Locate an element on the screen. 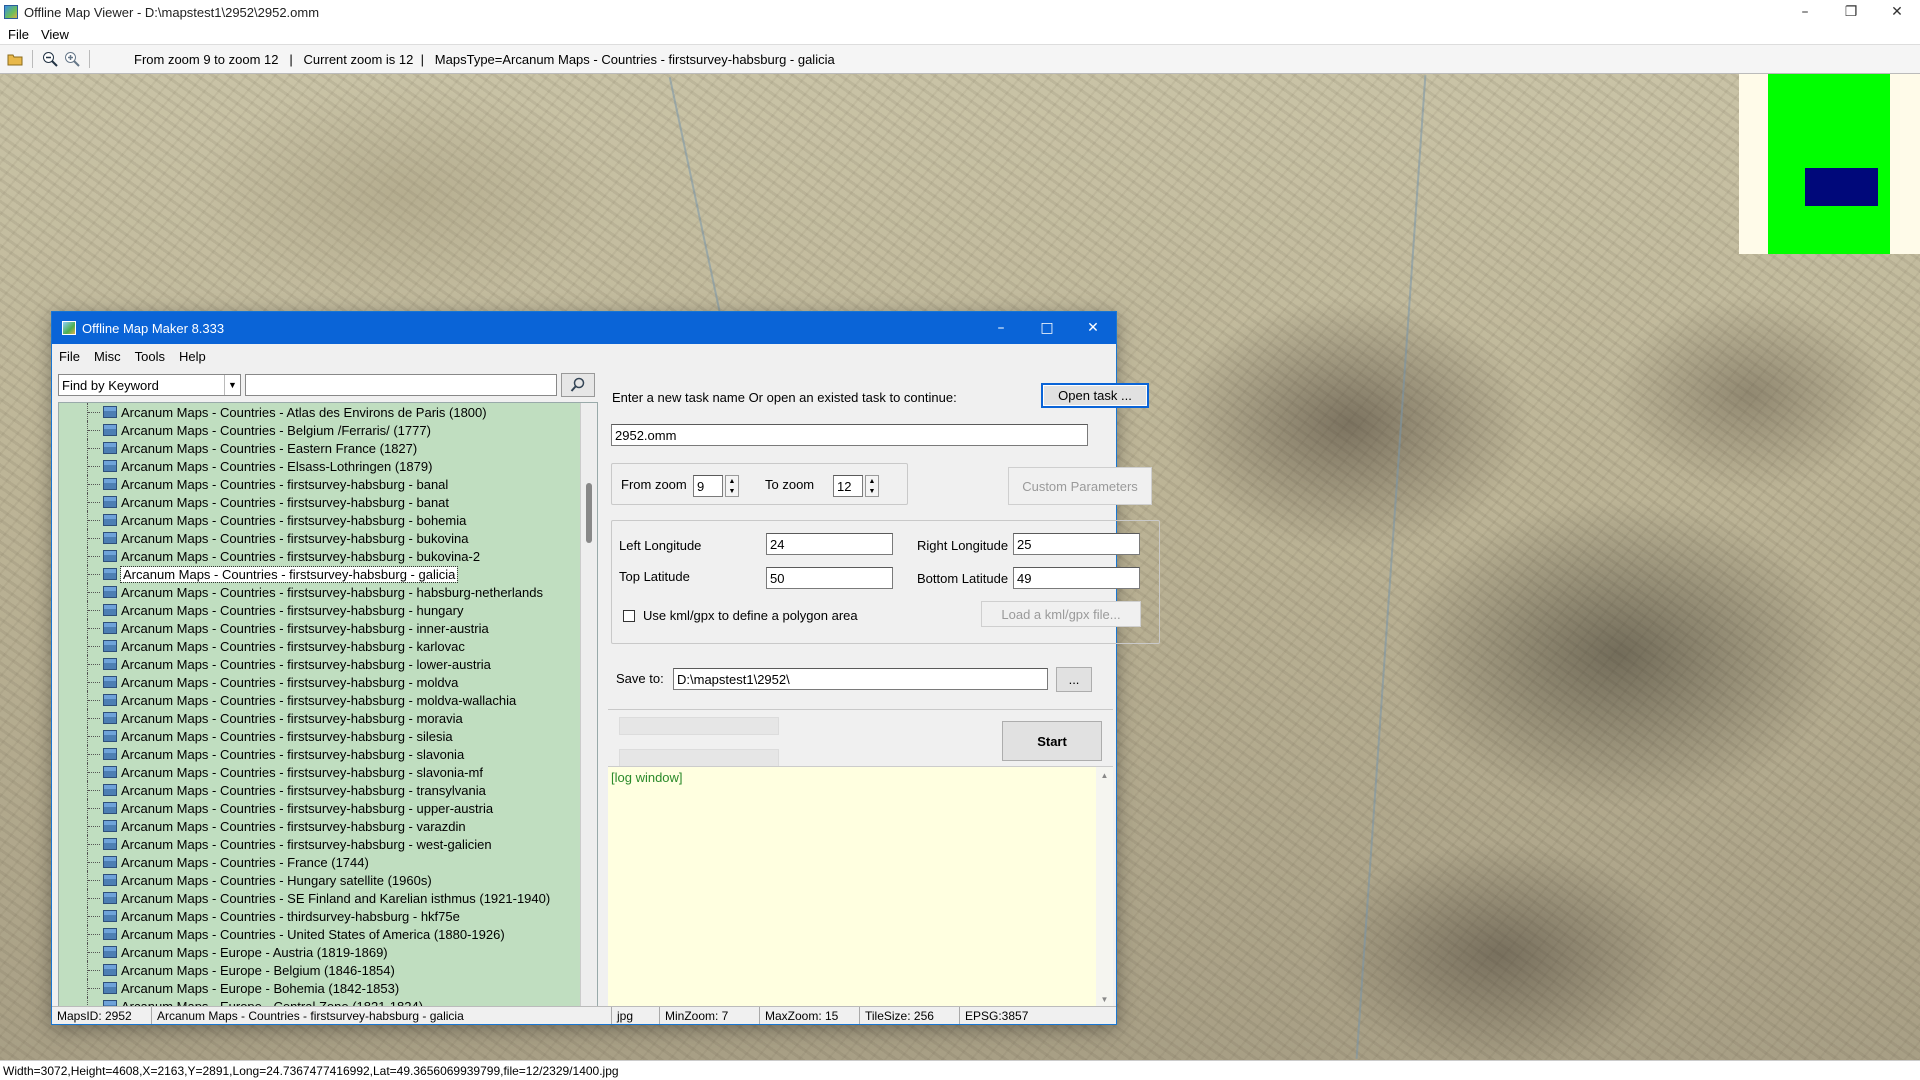 The width and height of the screenshot is (1920, 1080). search-button is located at coordinates (578, 385).